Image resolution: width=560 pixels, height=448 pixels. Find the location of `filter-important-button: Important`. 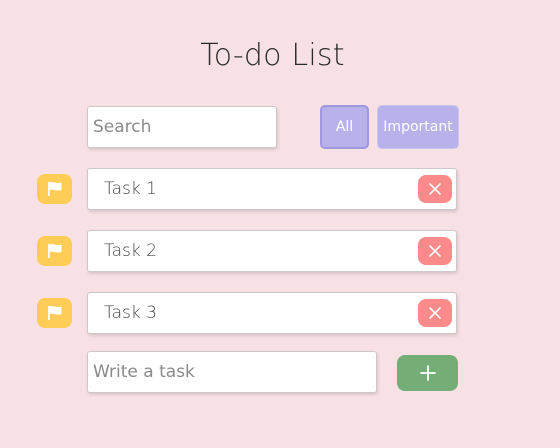

filter-important-button: Important is located at coordinates (418, 127).